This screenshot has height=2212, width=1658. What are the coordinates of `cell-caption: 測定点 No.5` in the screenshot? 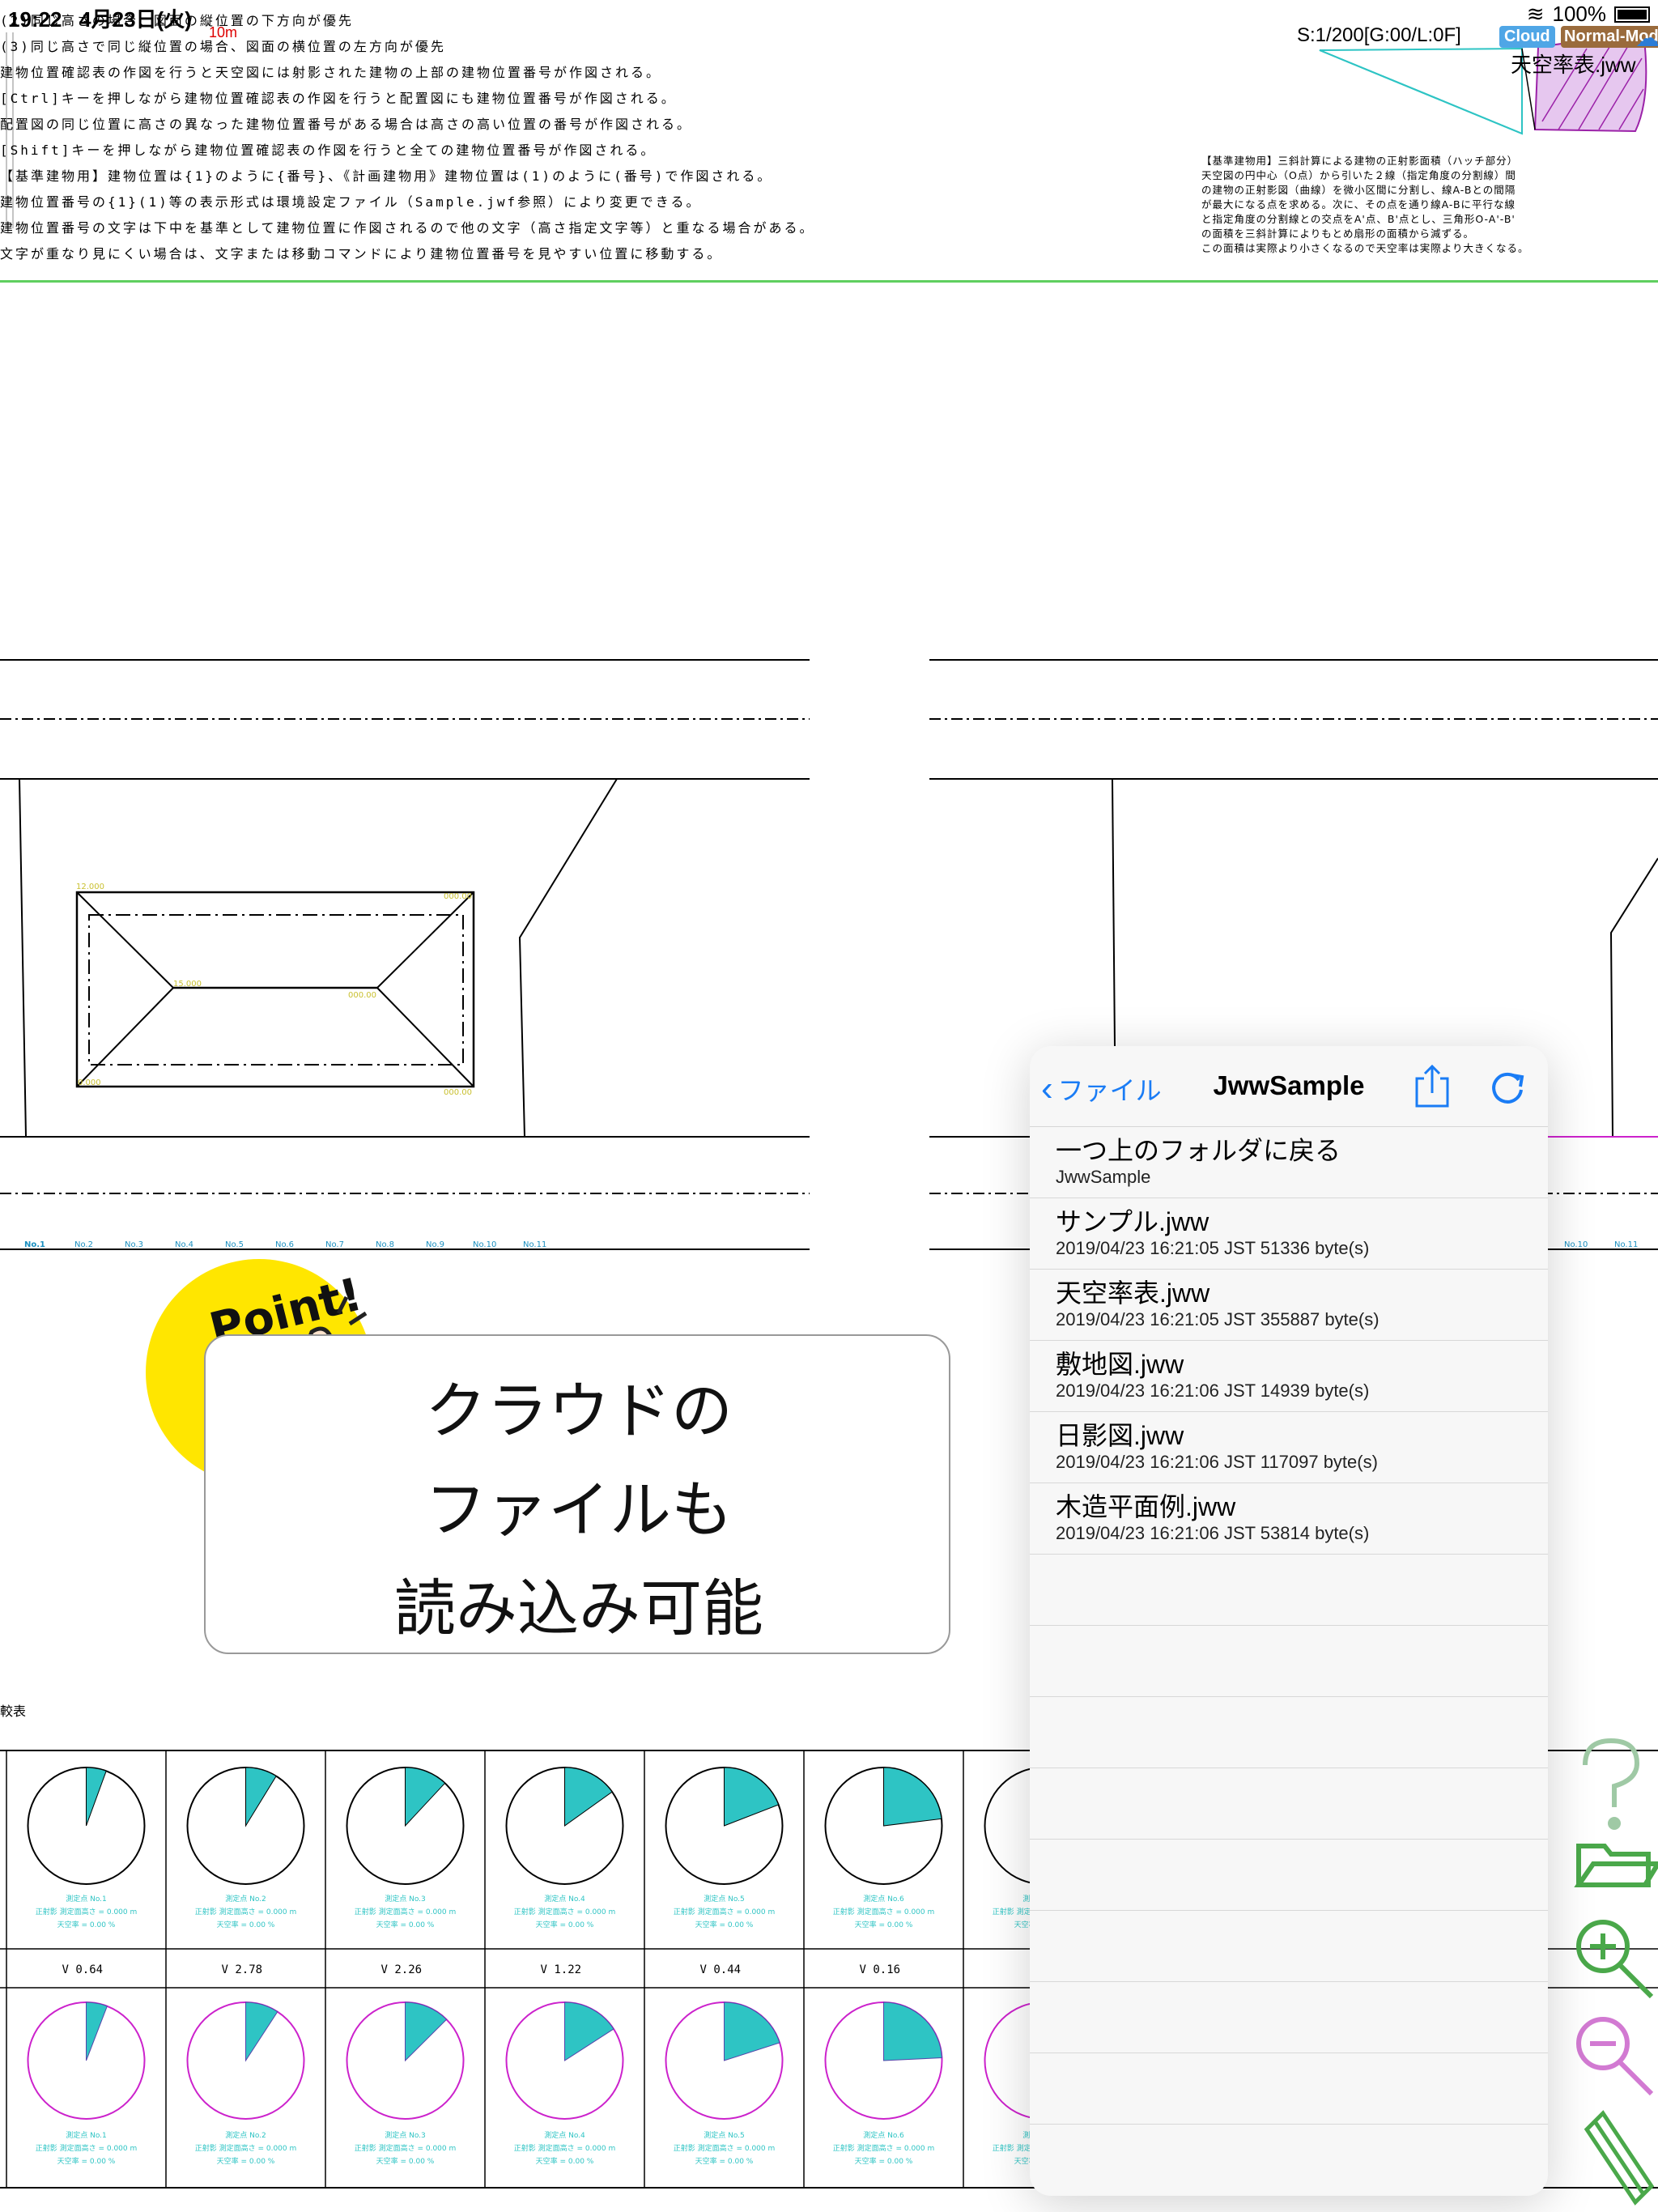 It's located at (724, 1899).